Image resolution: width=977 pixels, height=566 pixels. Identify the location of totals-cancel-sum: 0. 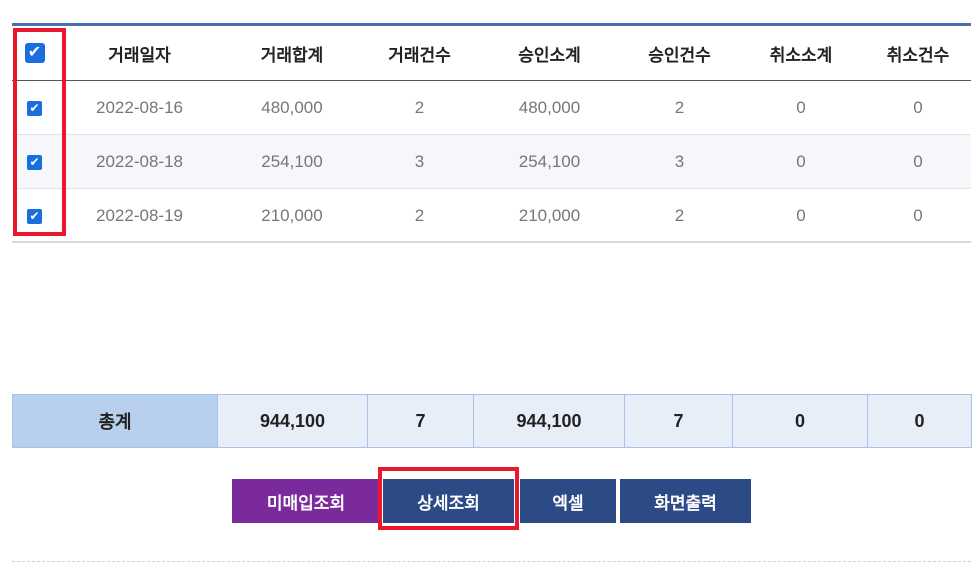
(800, 421).